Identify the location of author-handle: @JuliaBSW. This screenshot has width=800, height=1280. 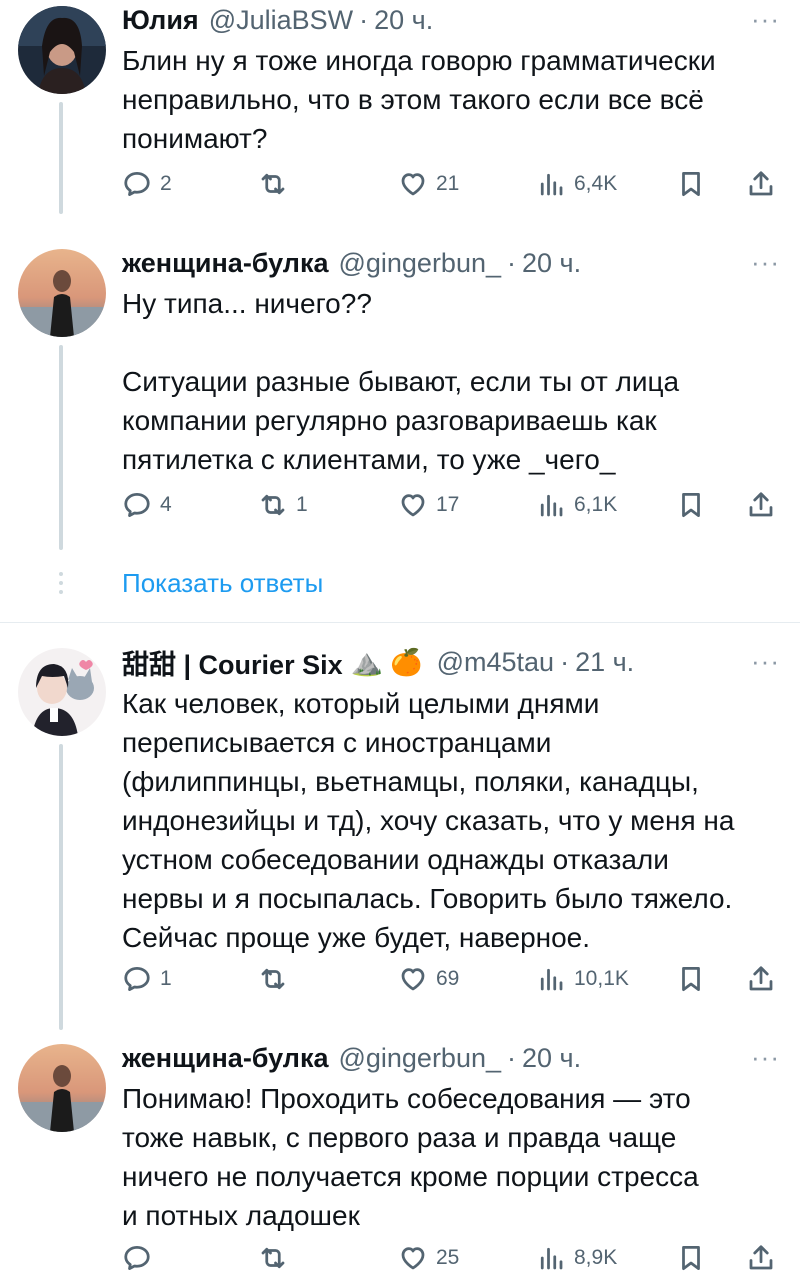
(281, 20).